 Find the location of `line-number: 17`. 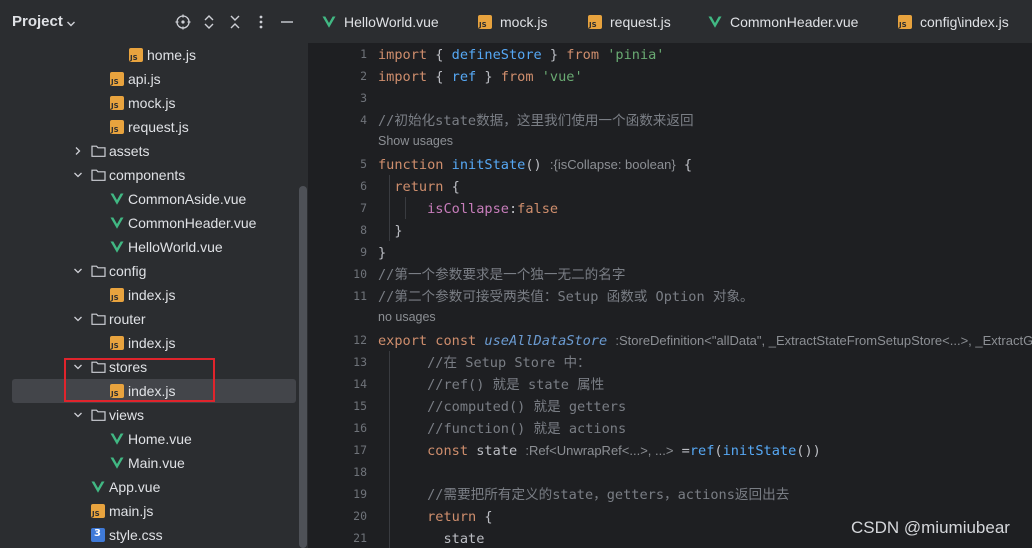

line-number: 17 is located at coordinates (360, 450).